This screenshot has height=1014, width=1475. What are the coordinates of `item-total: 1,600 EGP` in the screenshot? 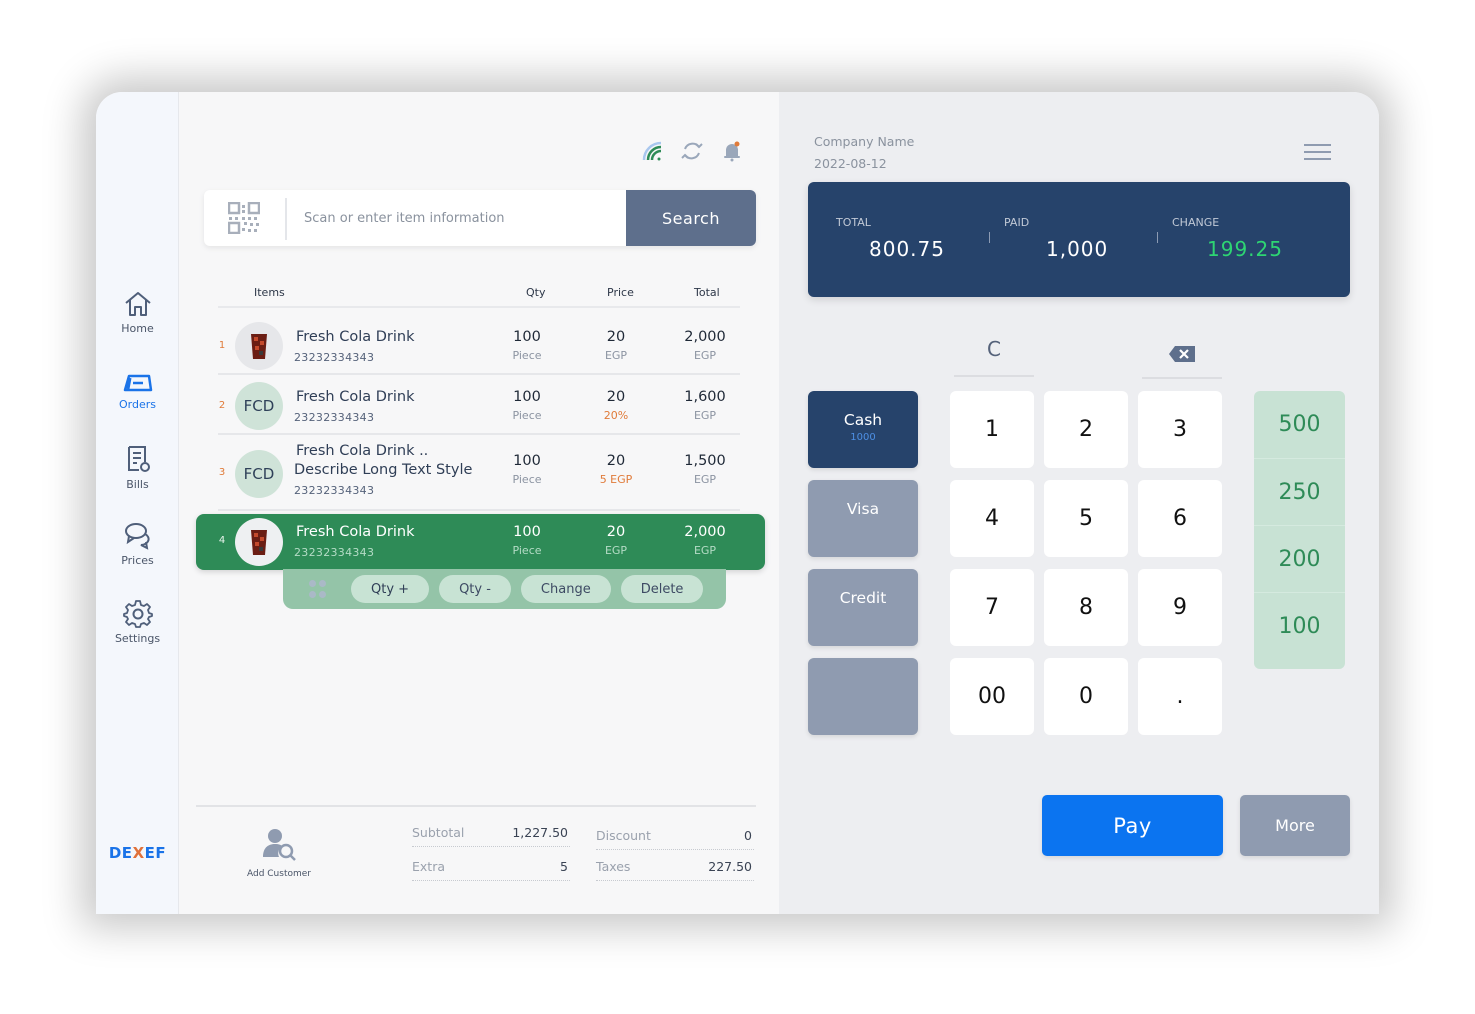 It's located at (705, 405).